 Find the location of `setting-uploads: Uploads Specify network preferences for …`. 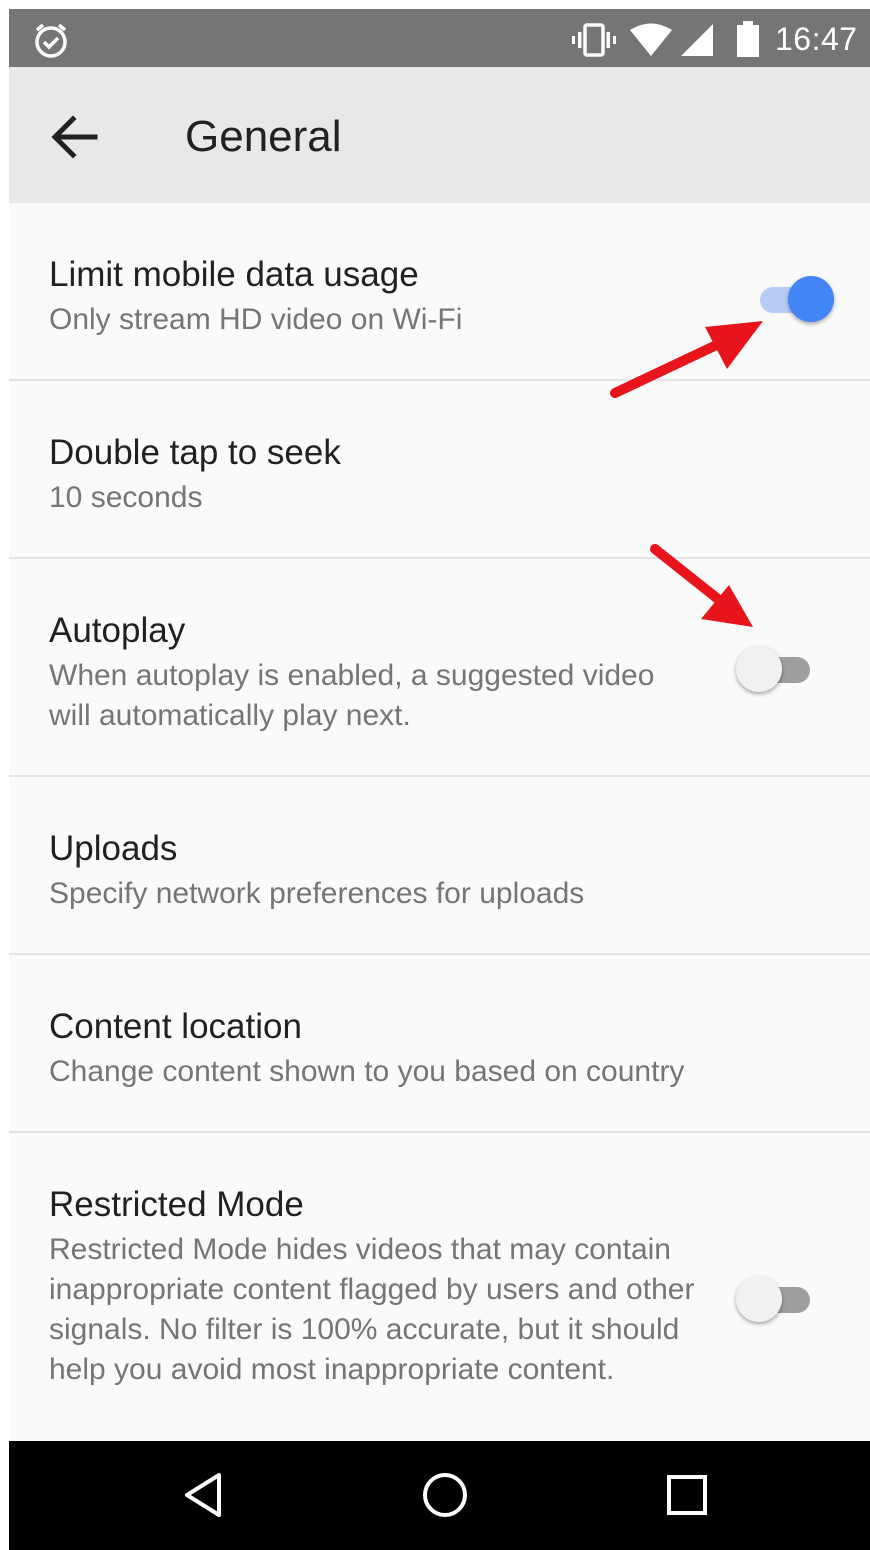

setting-uploads: Uploads Specify network preferences for … is located at coordinates (439, 866).